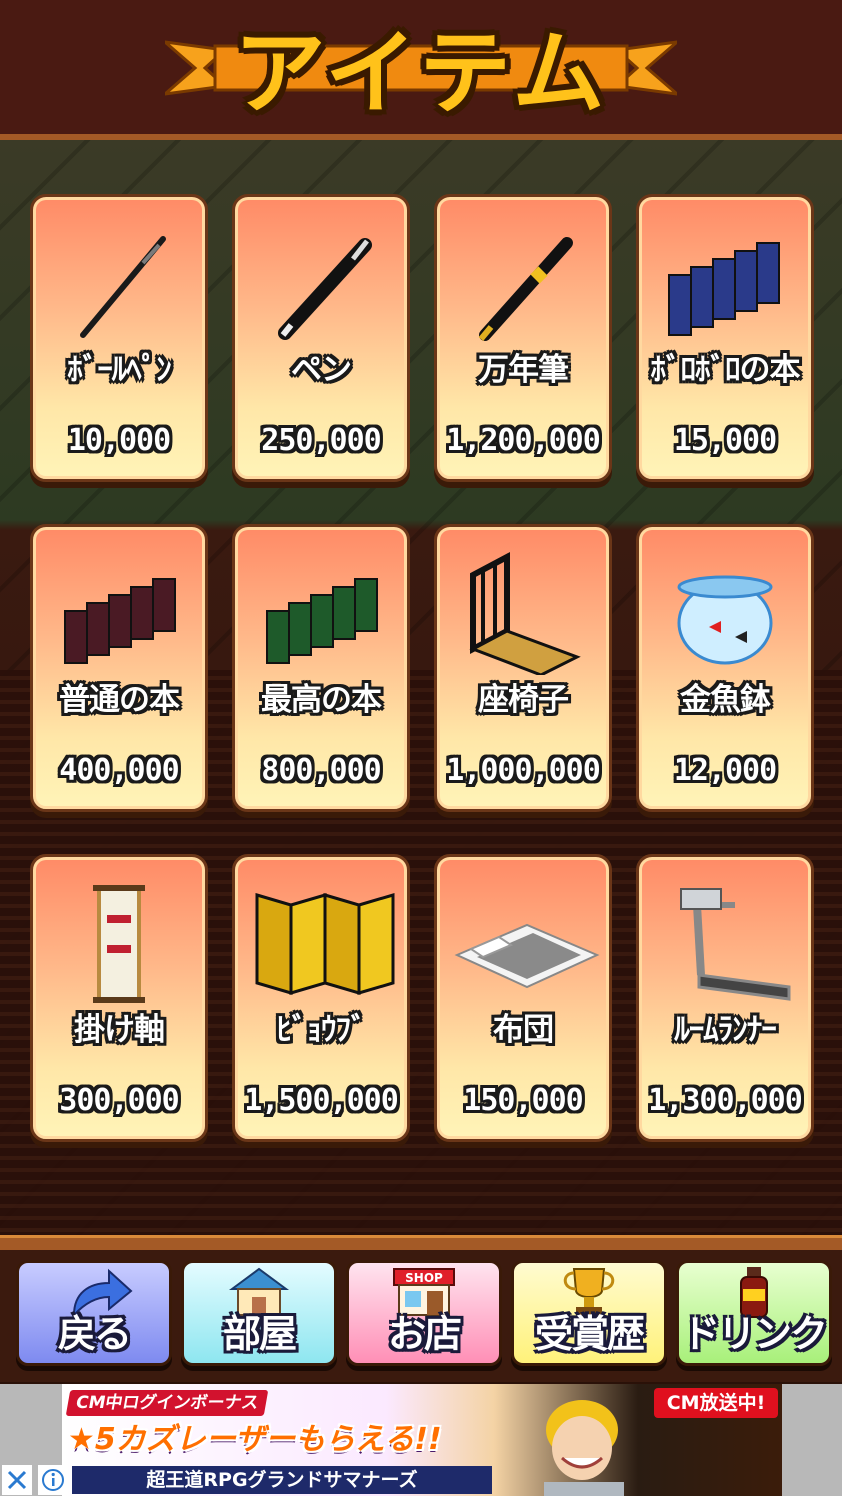 The image size is (842, 1496). I want to click on item-price: 10,000, so click(119, 440).